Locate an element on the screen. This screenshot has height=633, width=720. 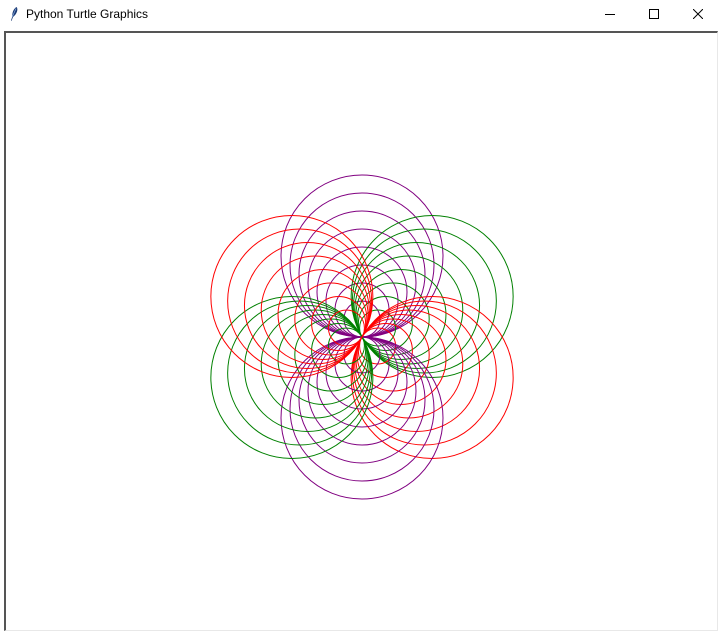
minimize-icon is located at coordinates (610, 14).